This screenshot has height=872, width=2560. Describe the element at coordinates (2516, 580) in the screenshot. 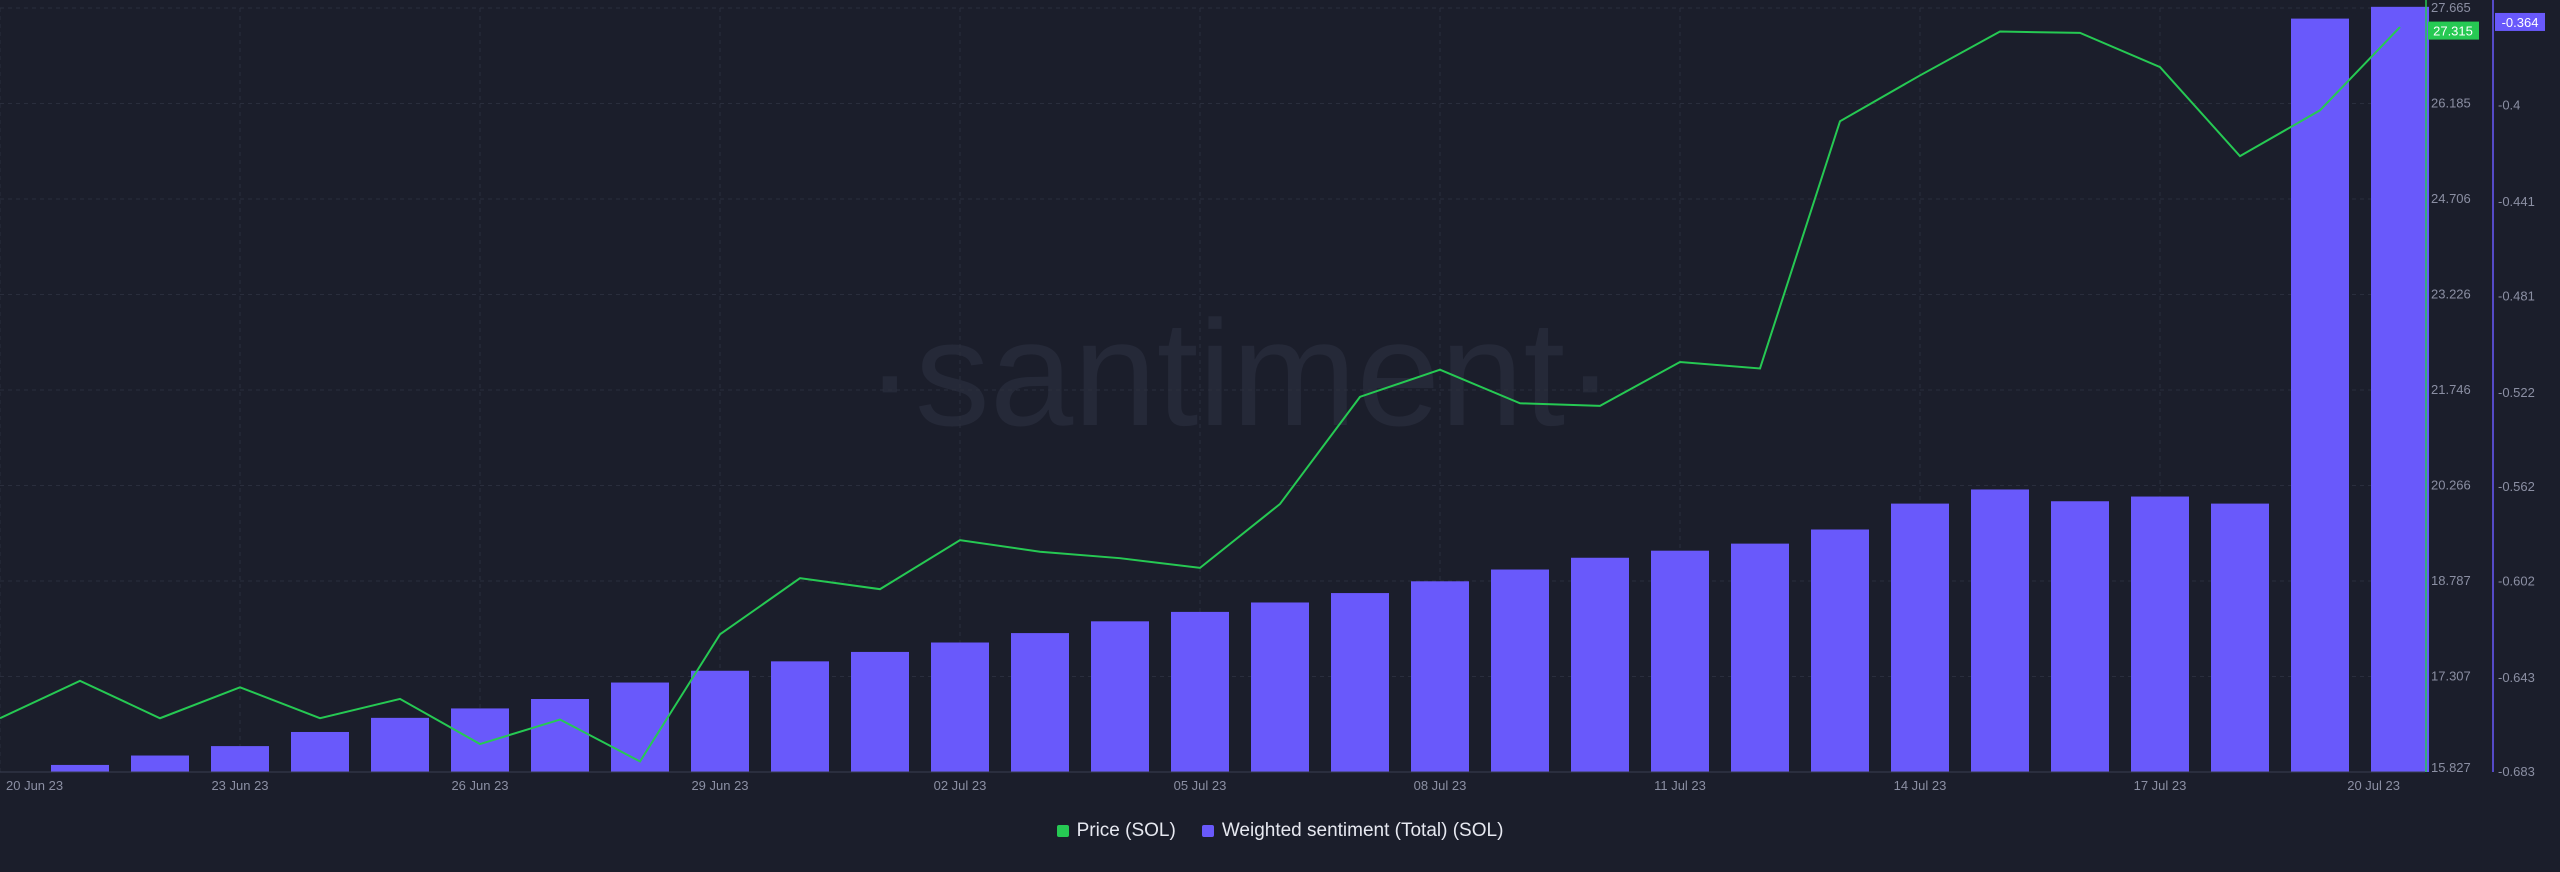

I see `sentiment-axis-tick: -0.602` at that location.